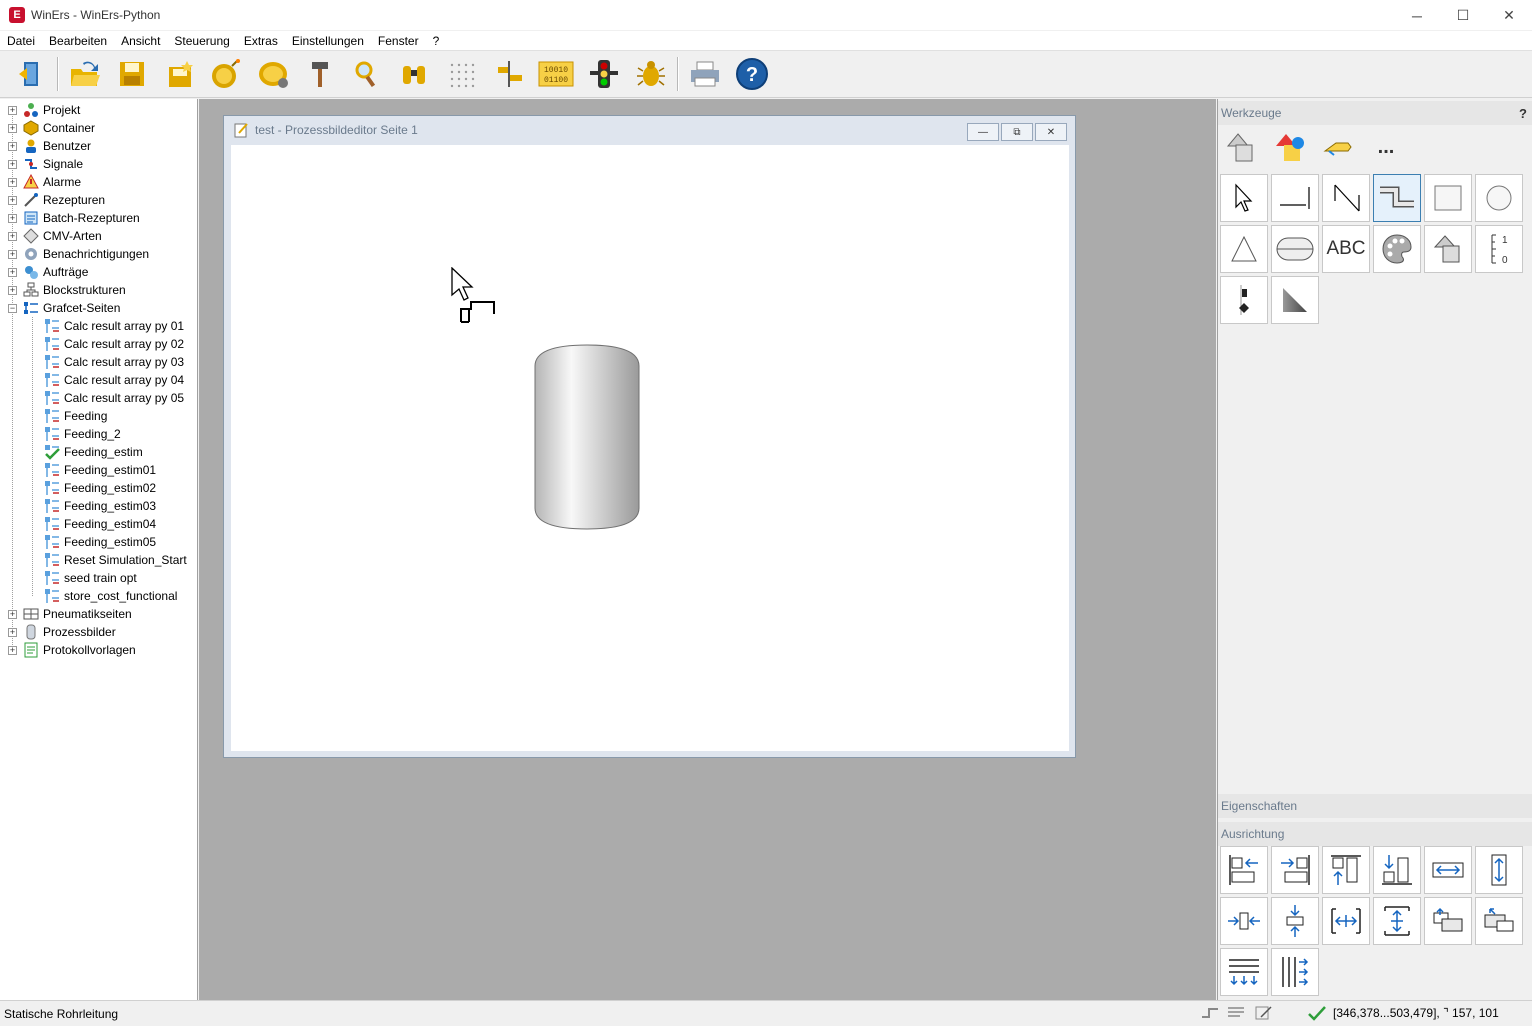 The image size is (1532, 1026). Describe the element at coordinates (90, 578) in the screenshot. I see `tree-item-seed-train-opt: seed train opt` at that location.